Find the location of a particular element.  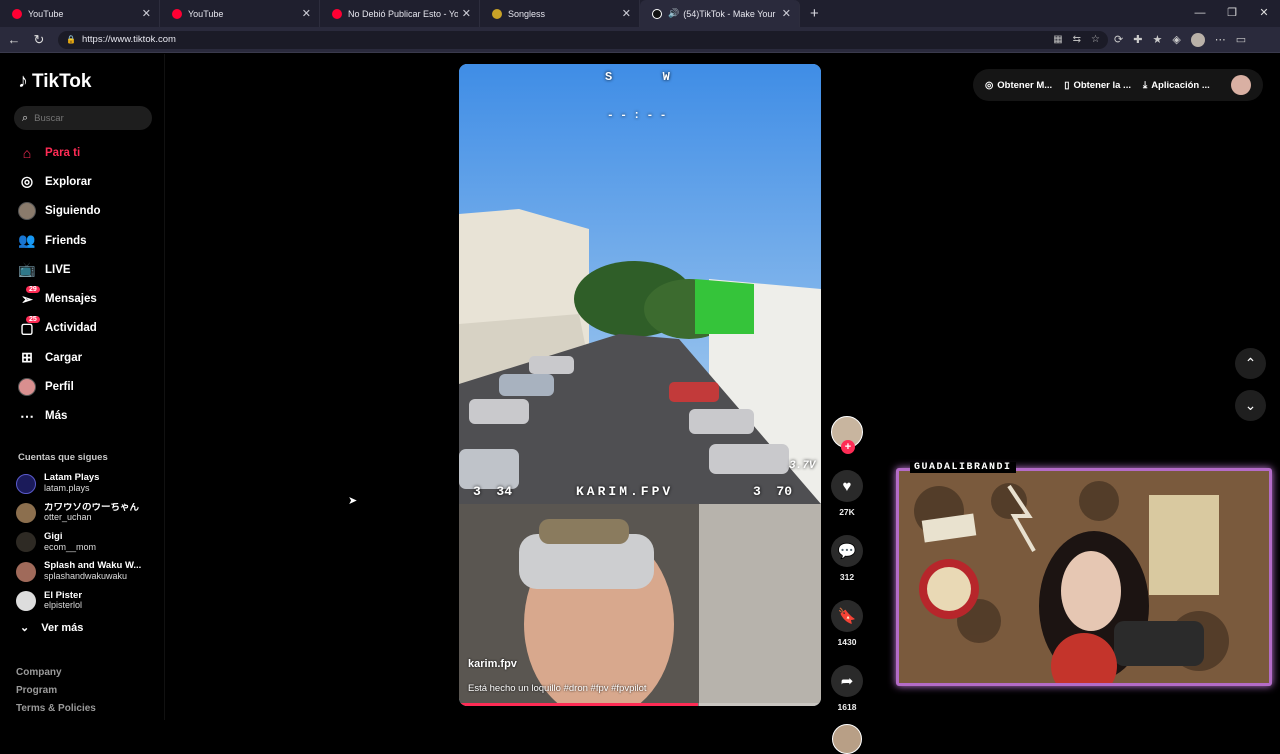

account-user: ecom__mom is located at coordinates (70, 546).